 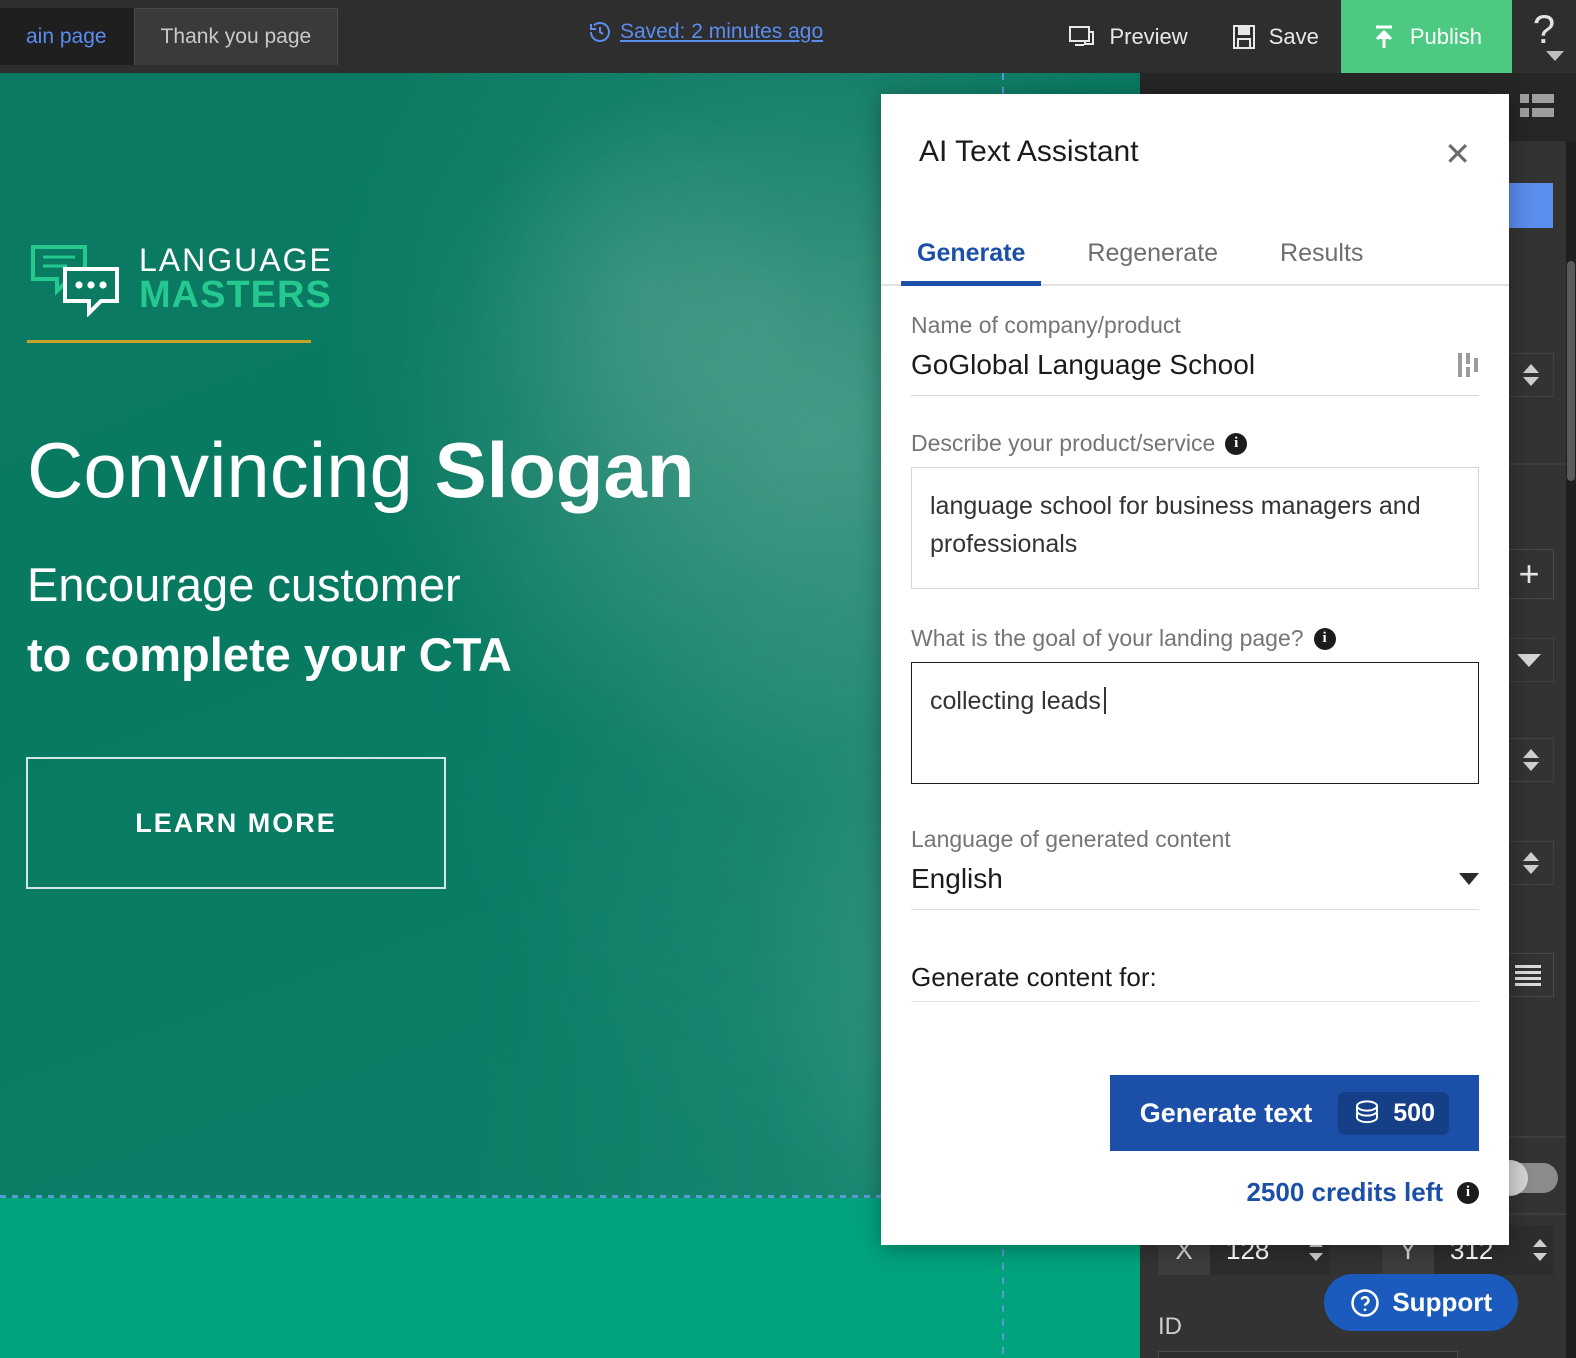 I want to click on id-label: ID, so click(x=1170, y=1326).